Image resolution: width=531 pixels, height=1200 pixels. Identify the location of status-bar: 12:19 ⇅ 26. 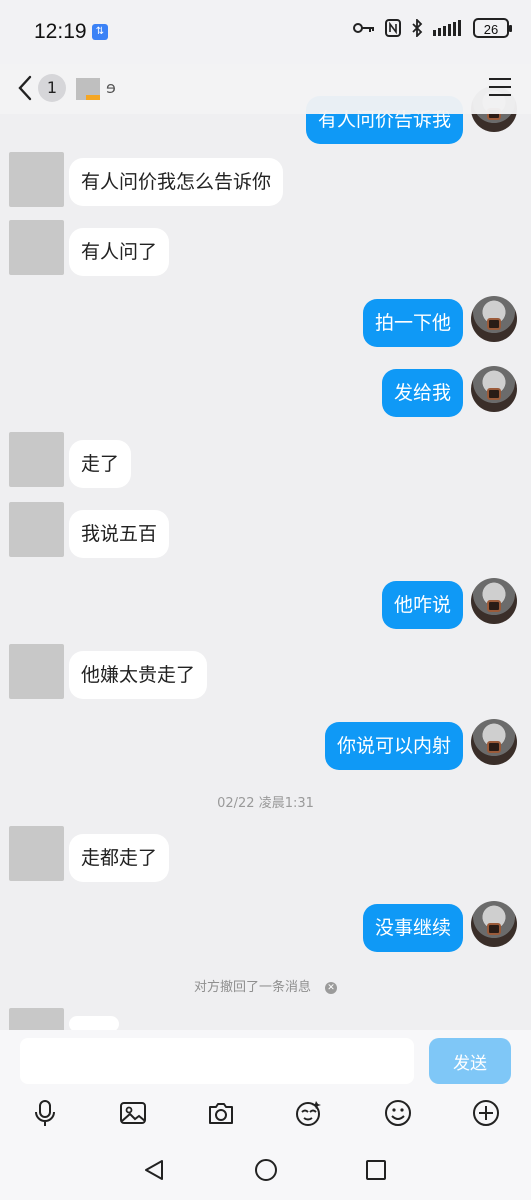
(265, 32).